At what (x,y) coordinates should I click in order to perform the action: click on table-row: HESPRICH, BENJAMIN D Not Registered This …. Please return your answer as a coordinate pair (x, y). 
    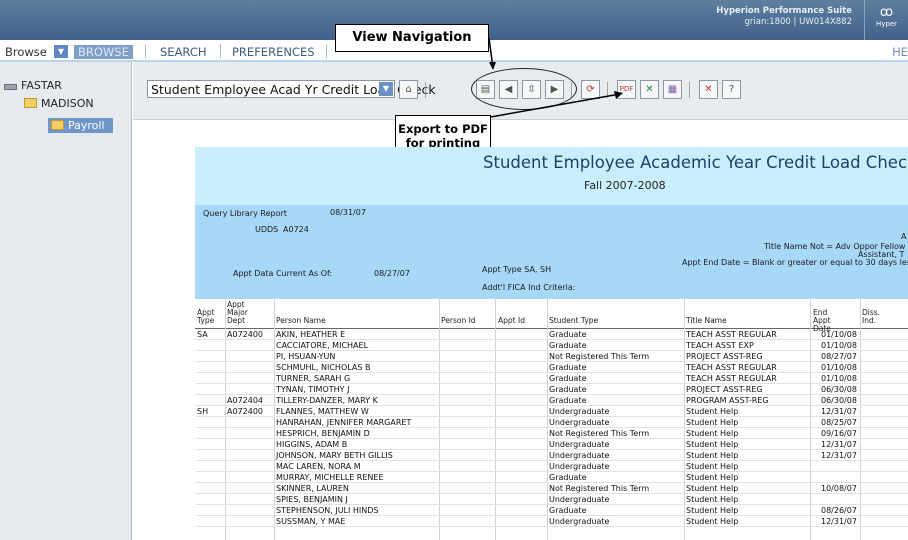
    Looking at the image, I should click on (551, 433).